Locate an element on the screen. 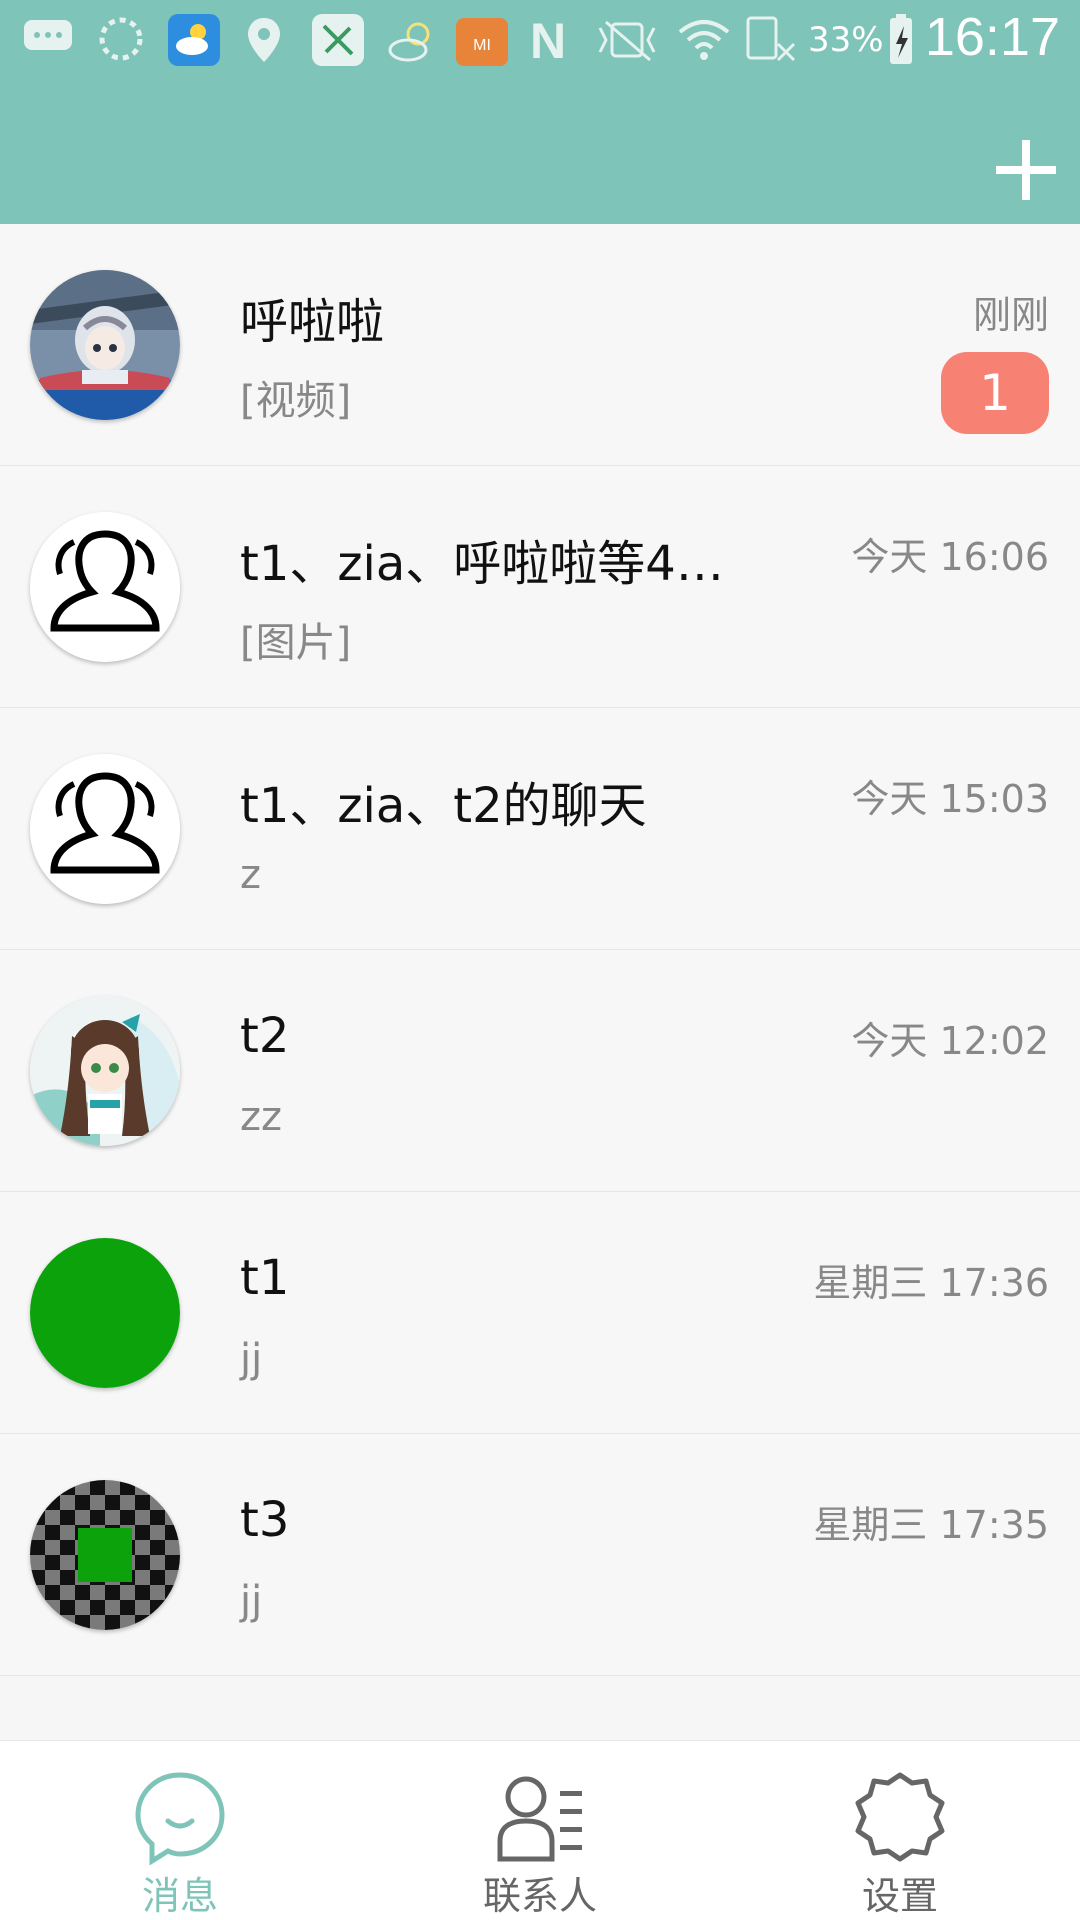 This screenshot has height=1920, width=1080. conversation-name: t2 is located at coordinates (265, 1036).